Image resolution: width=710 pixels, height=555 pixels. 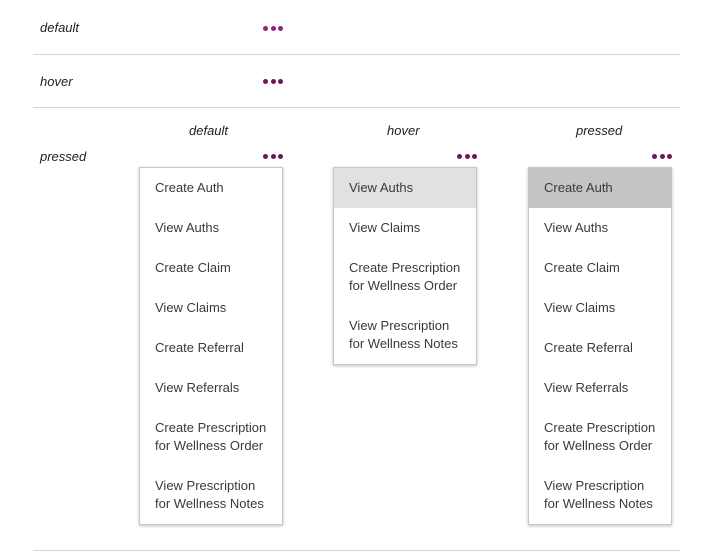 What do you see at coordinates (209, 130) in the screenshot?
I see `column-label-default: default` at bounding box center [209, 130].